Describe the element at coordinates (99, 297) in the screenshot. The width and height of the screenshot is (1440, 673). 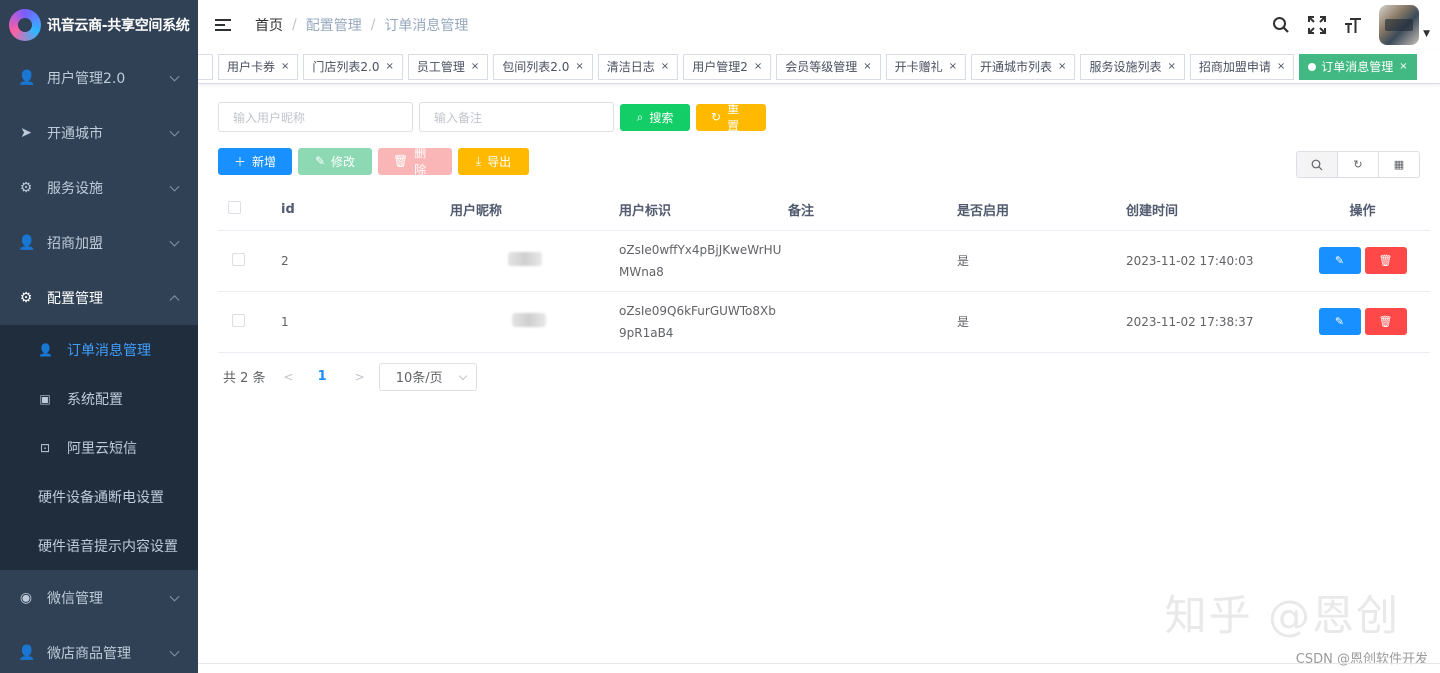
I see `sidebar-item-config: ⚙ 配置管理` at that location.